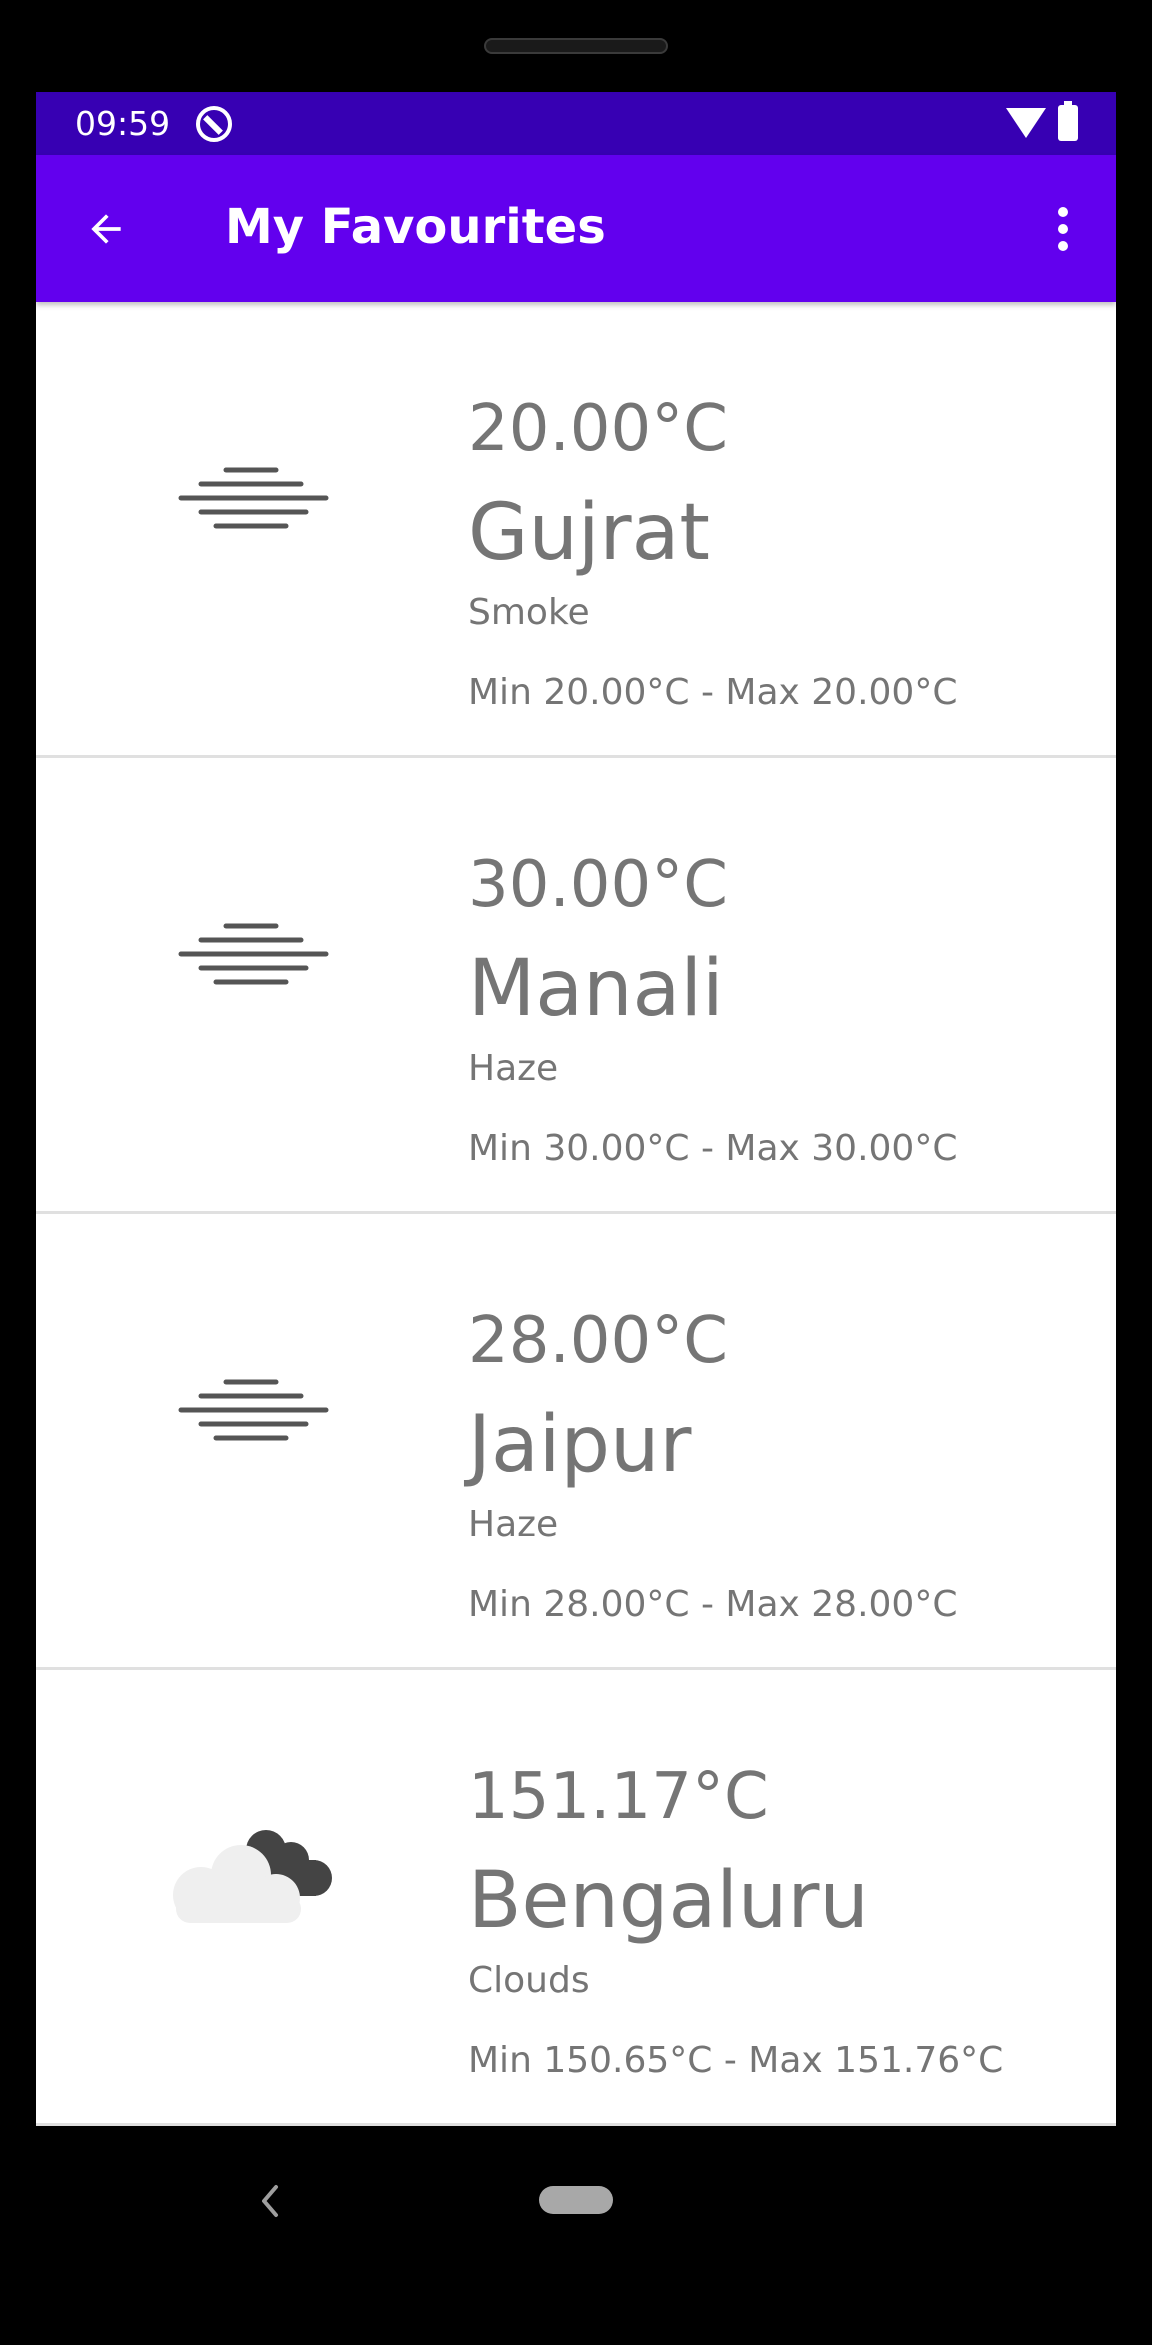 The width and height of the screenshot is (1152, 2345). Describe the element at coordinates (576, 46) in the screenshot. I see `earpiece-speaker` at that location.